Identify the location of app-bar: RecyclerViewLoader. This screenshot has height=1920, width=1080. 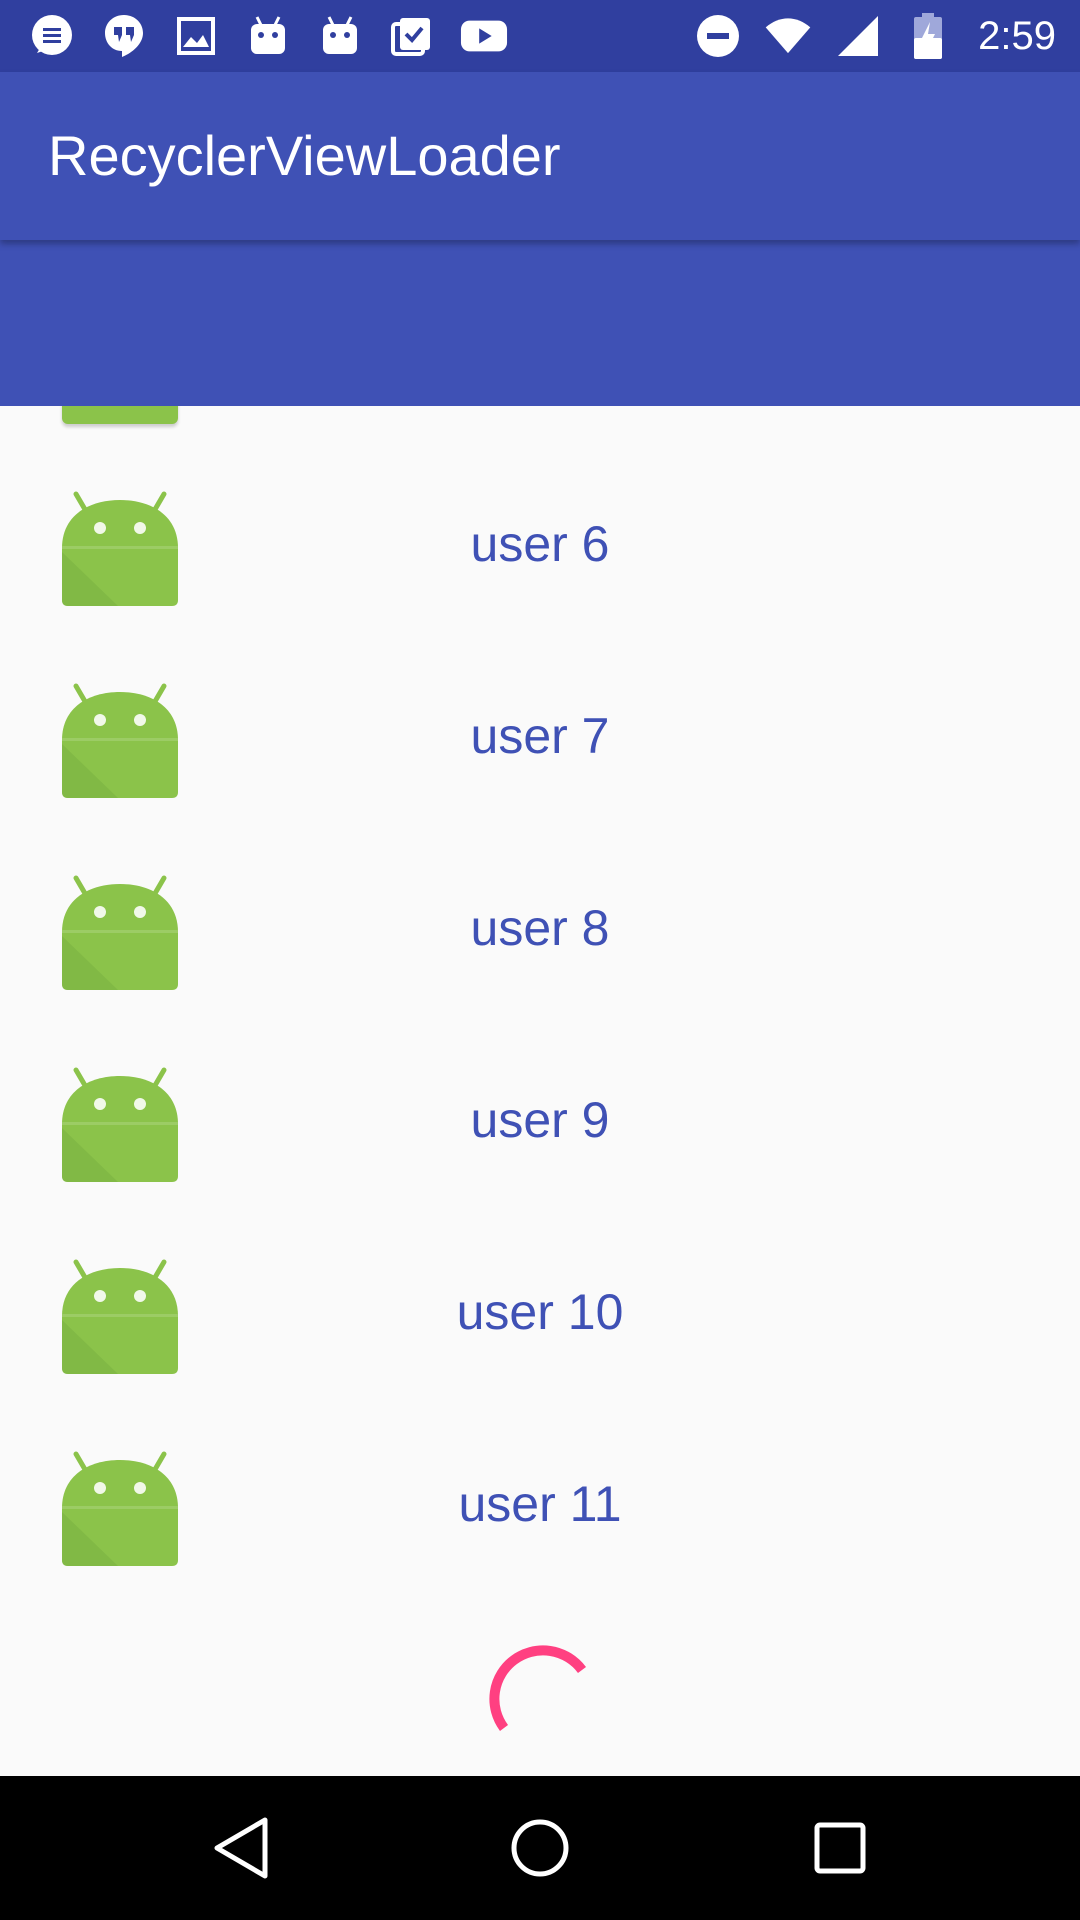
(540, 156).